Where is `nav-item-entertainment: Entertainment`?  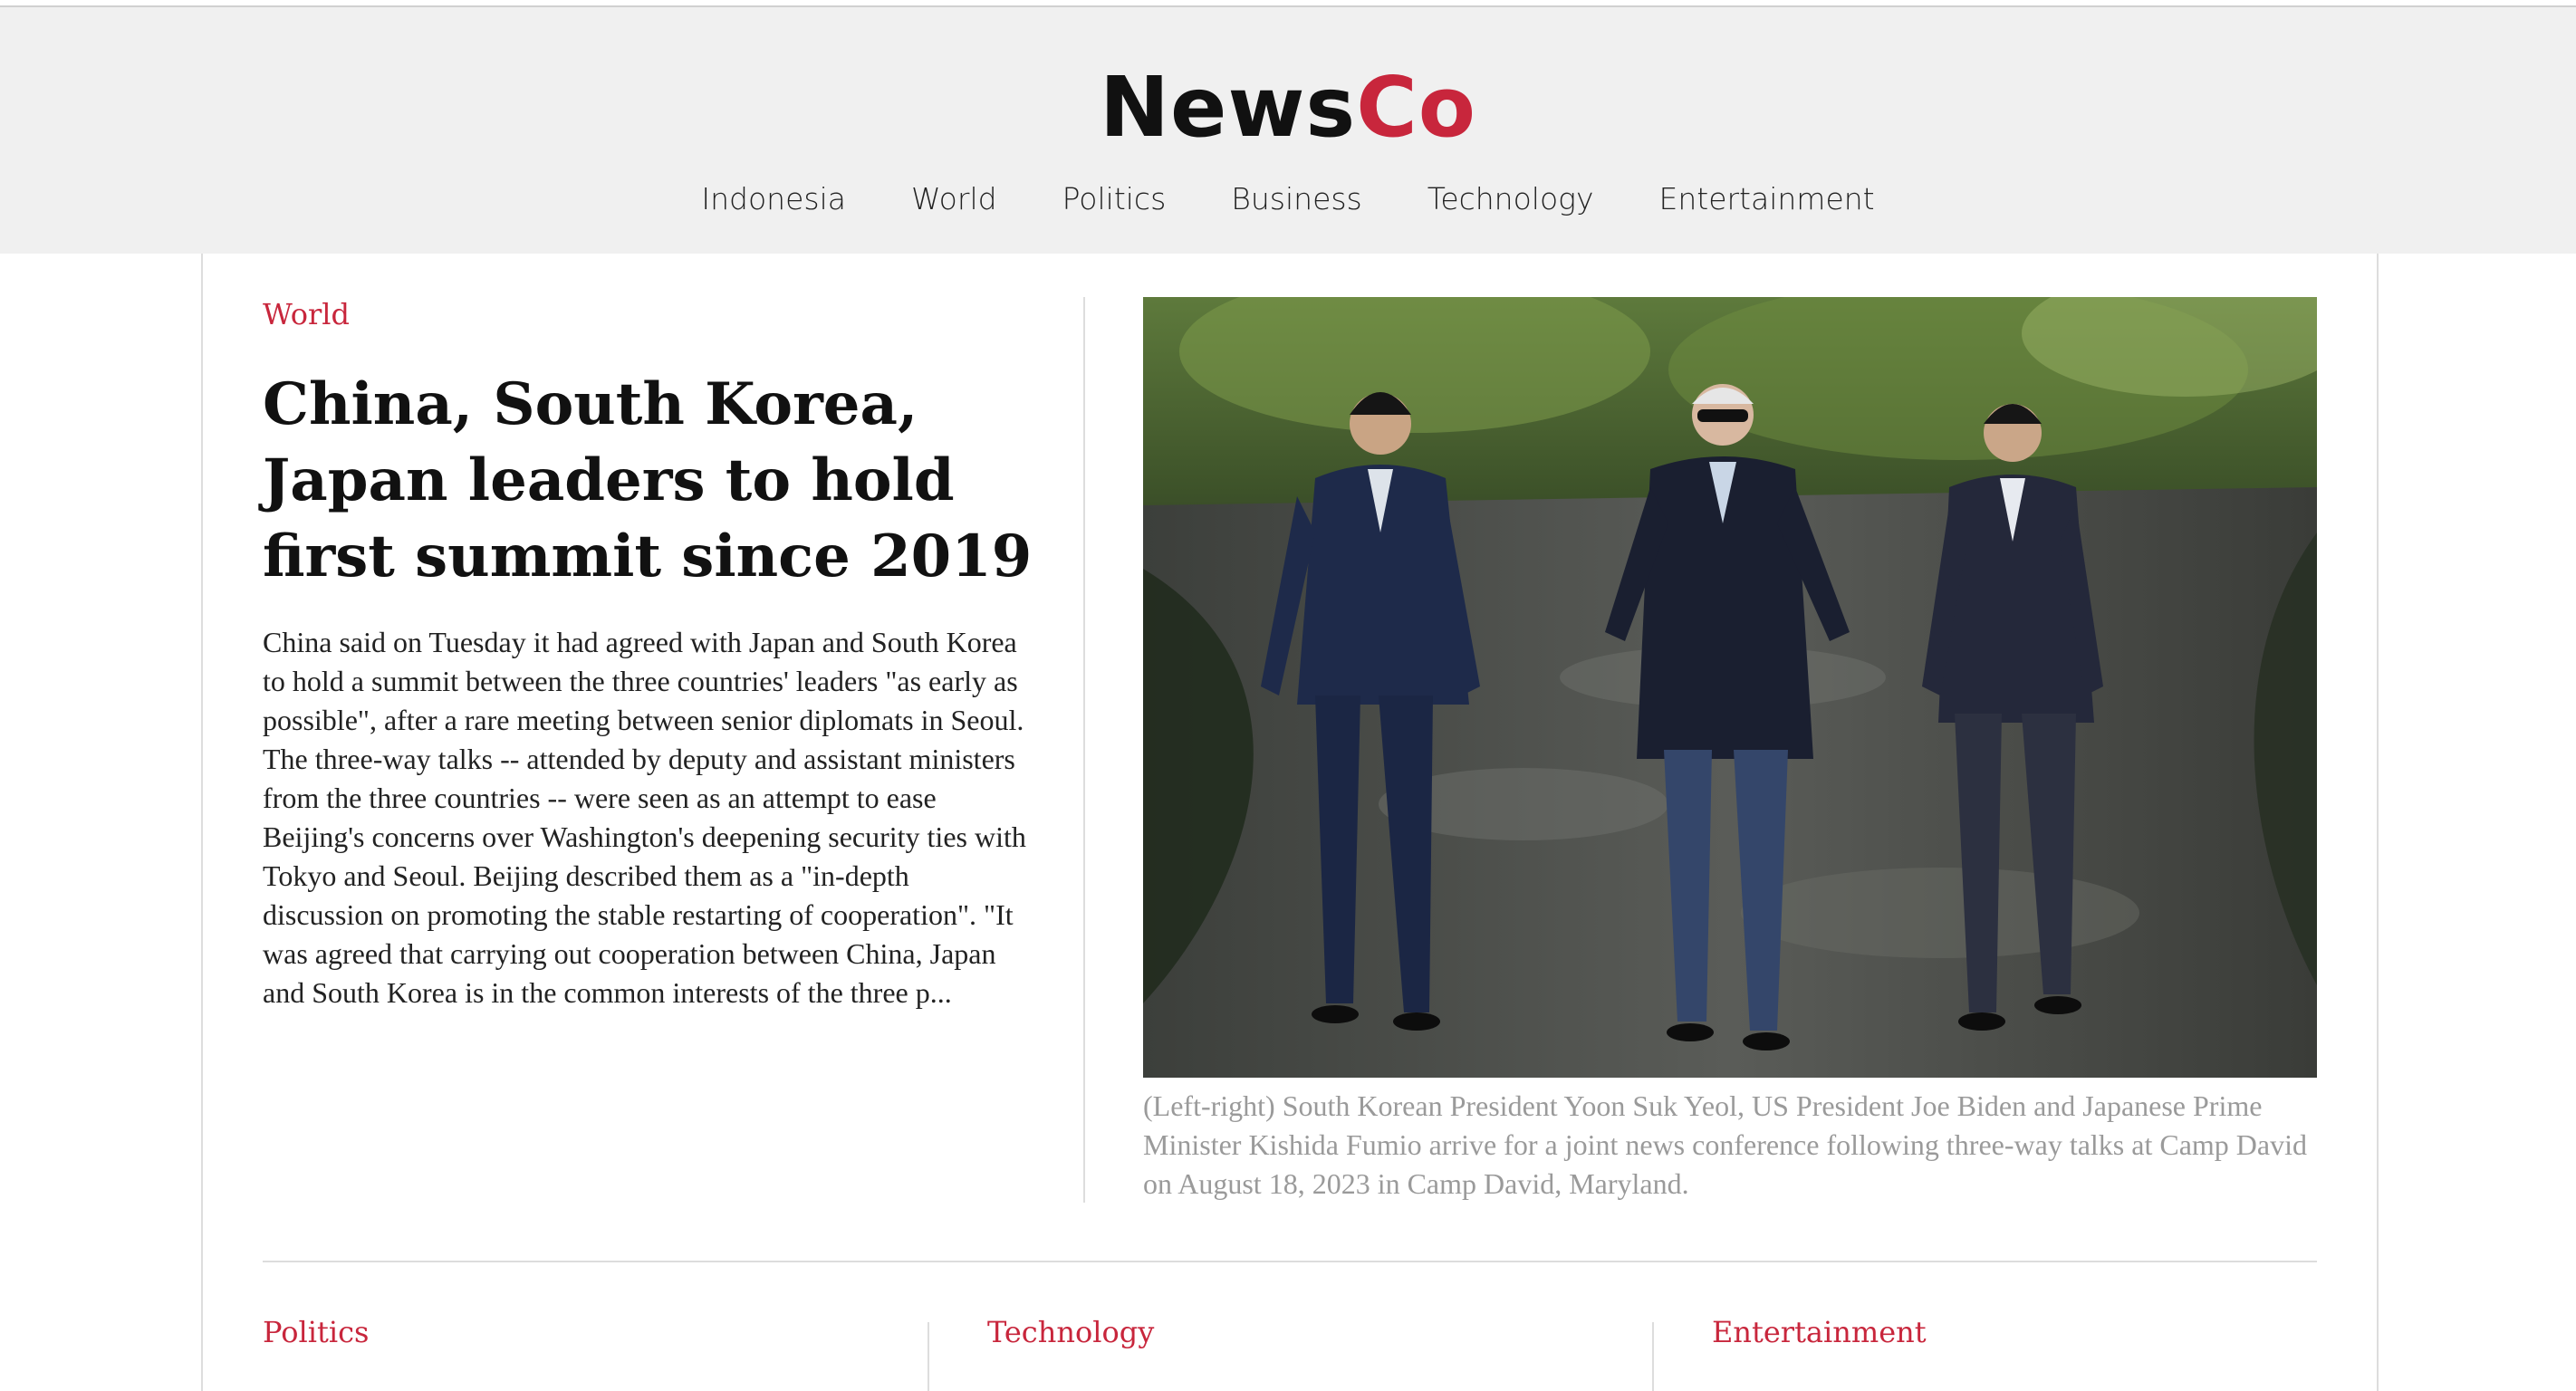 nav-item-entertainment: Entertainment is located at coordinates (1766, 198).